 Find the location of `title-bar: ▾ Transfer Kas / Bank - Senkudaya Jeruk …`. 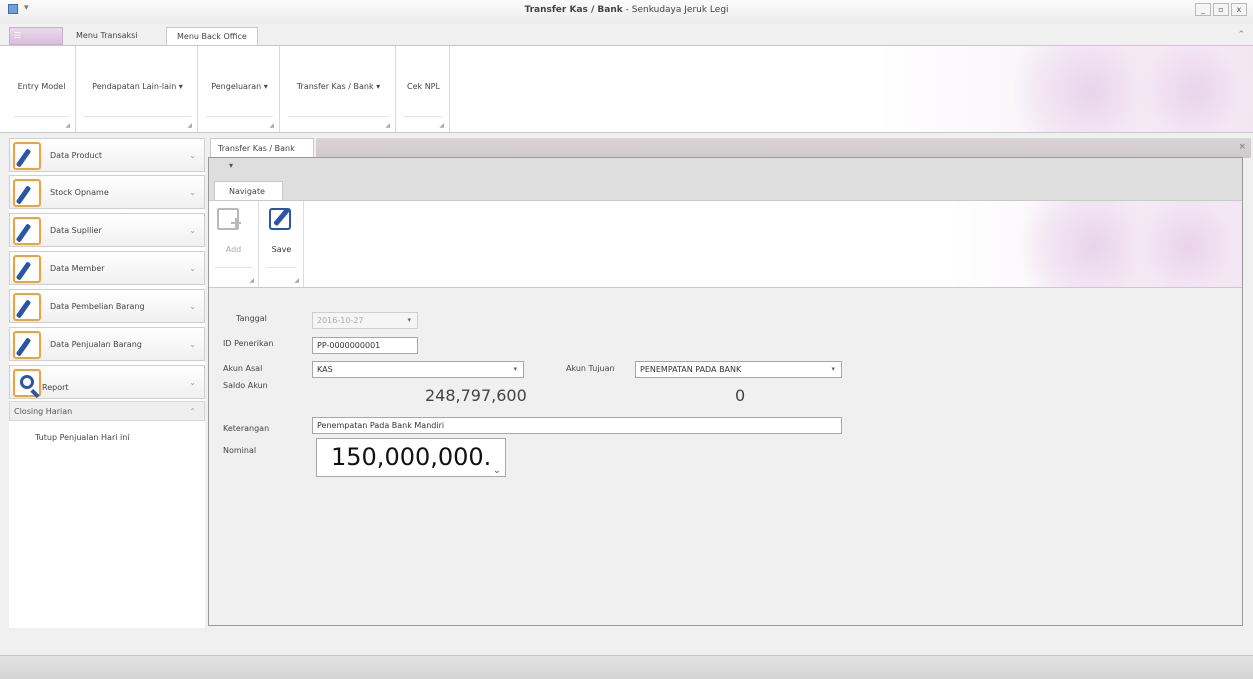

title-bar: ▾ Transfer Kas / Bank - Senkudaya Jeruk … is located at coordinates (626, 12).